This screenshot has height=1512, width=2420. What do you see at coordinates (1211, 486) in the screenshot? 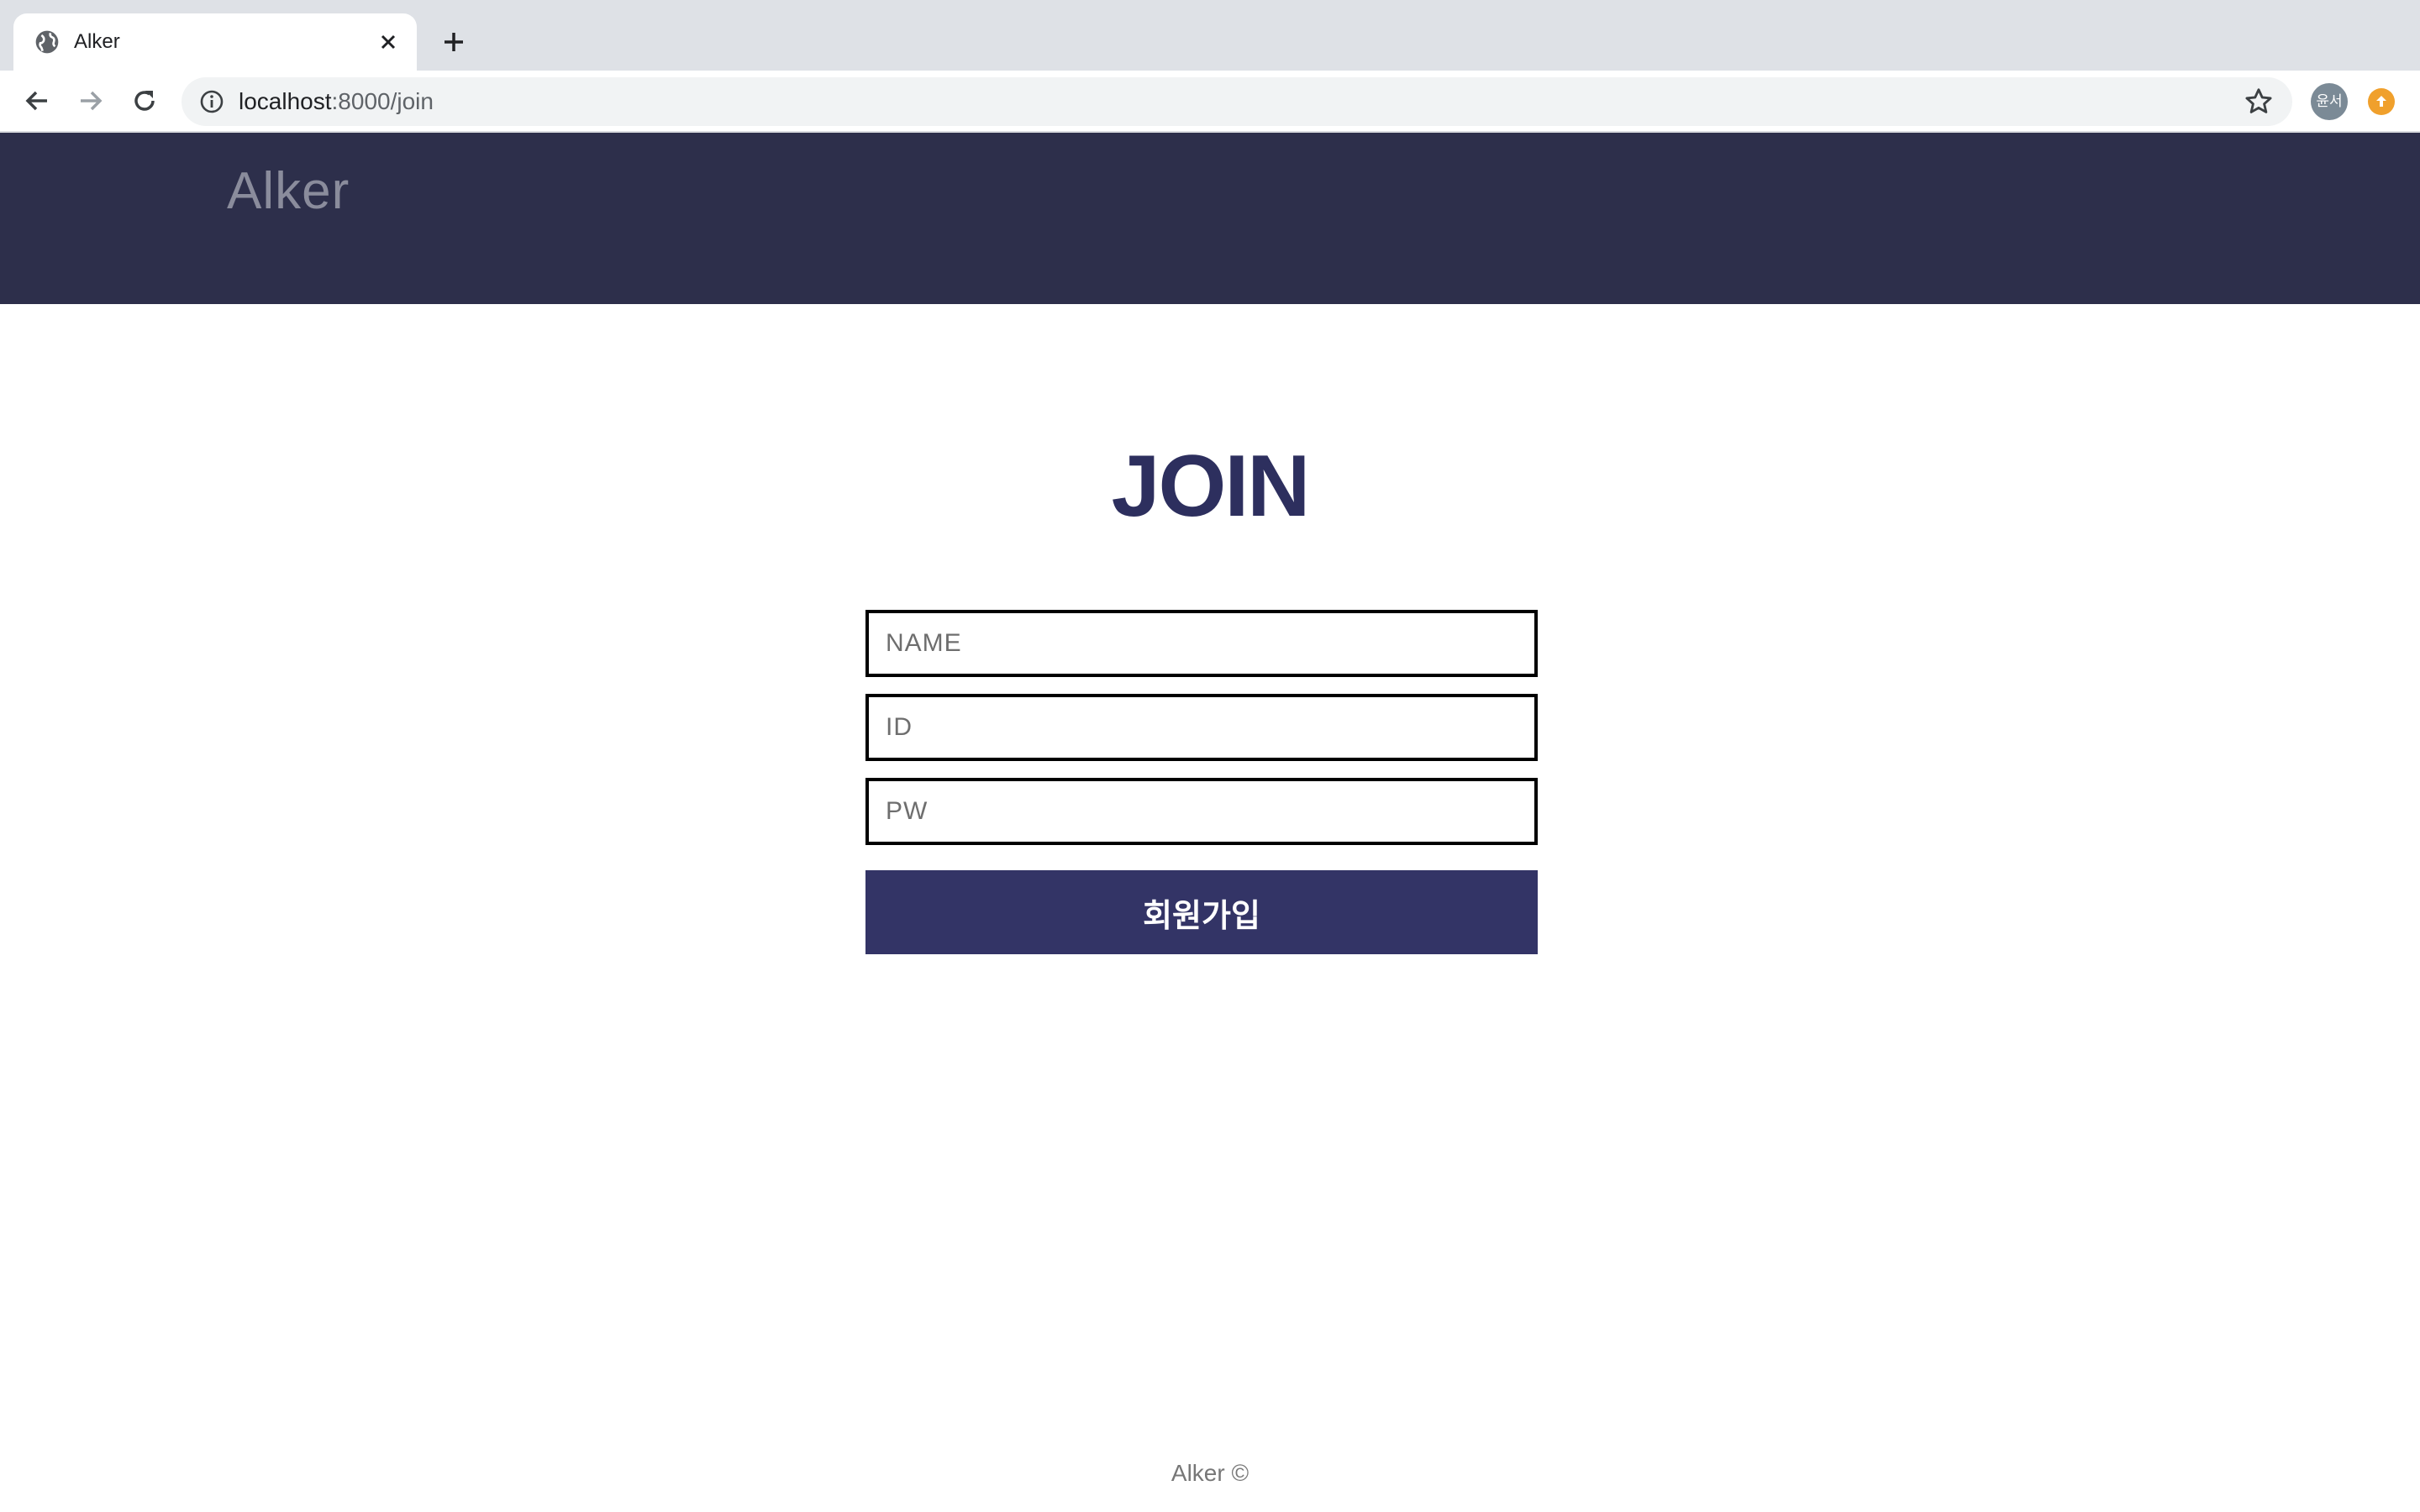
I see `page-title: JOIN` at bounding box center [1211, 486].